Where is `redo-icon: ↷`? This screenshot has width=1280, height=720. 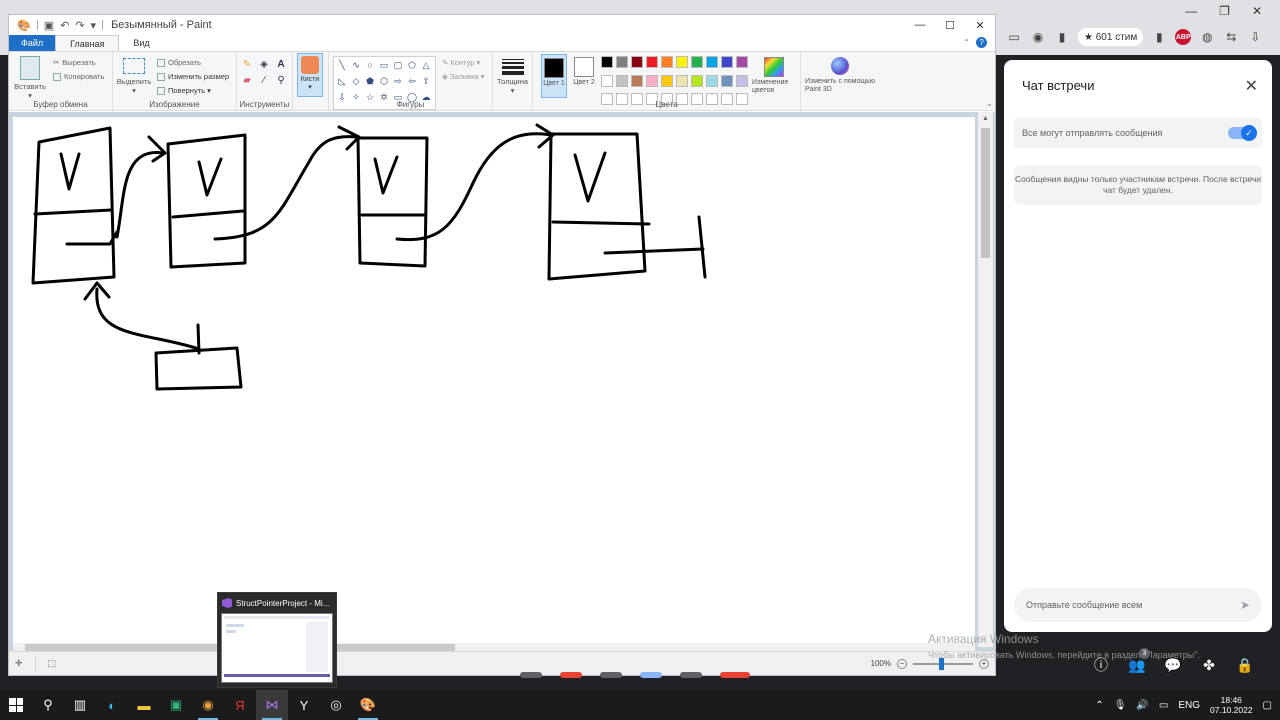 redo-icon: ↷ is located at coordinates (79, 25).